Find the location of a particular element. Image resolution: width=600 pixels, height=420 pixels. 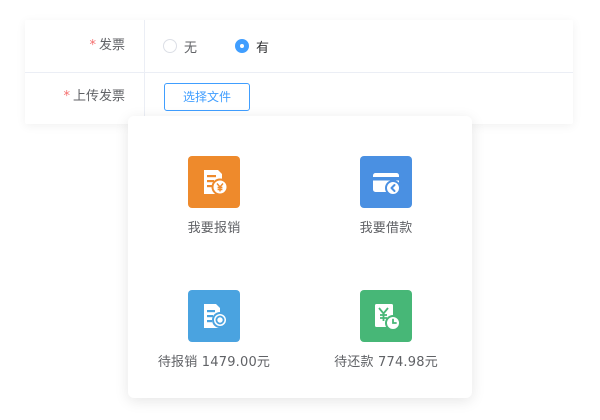

upload-invoice-label: * 上传发票 is located at coordinates (75, 97).